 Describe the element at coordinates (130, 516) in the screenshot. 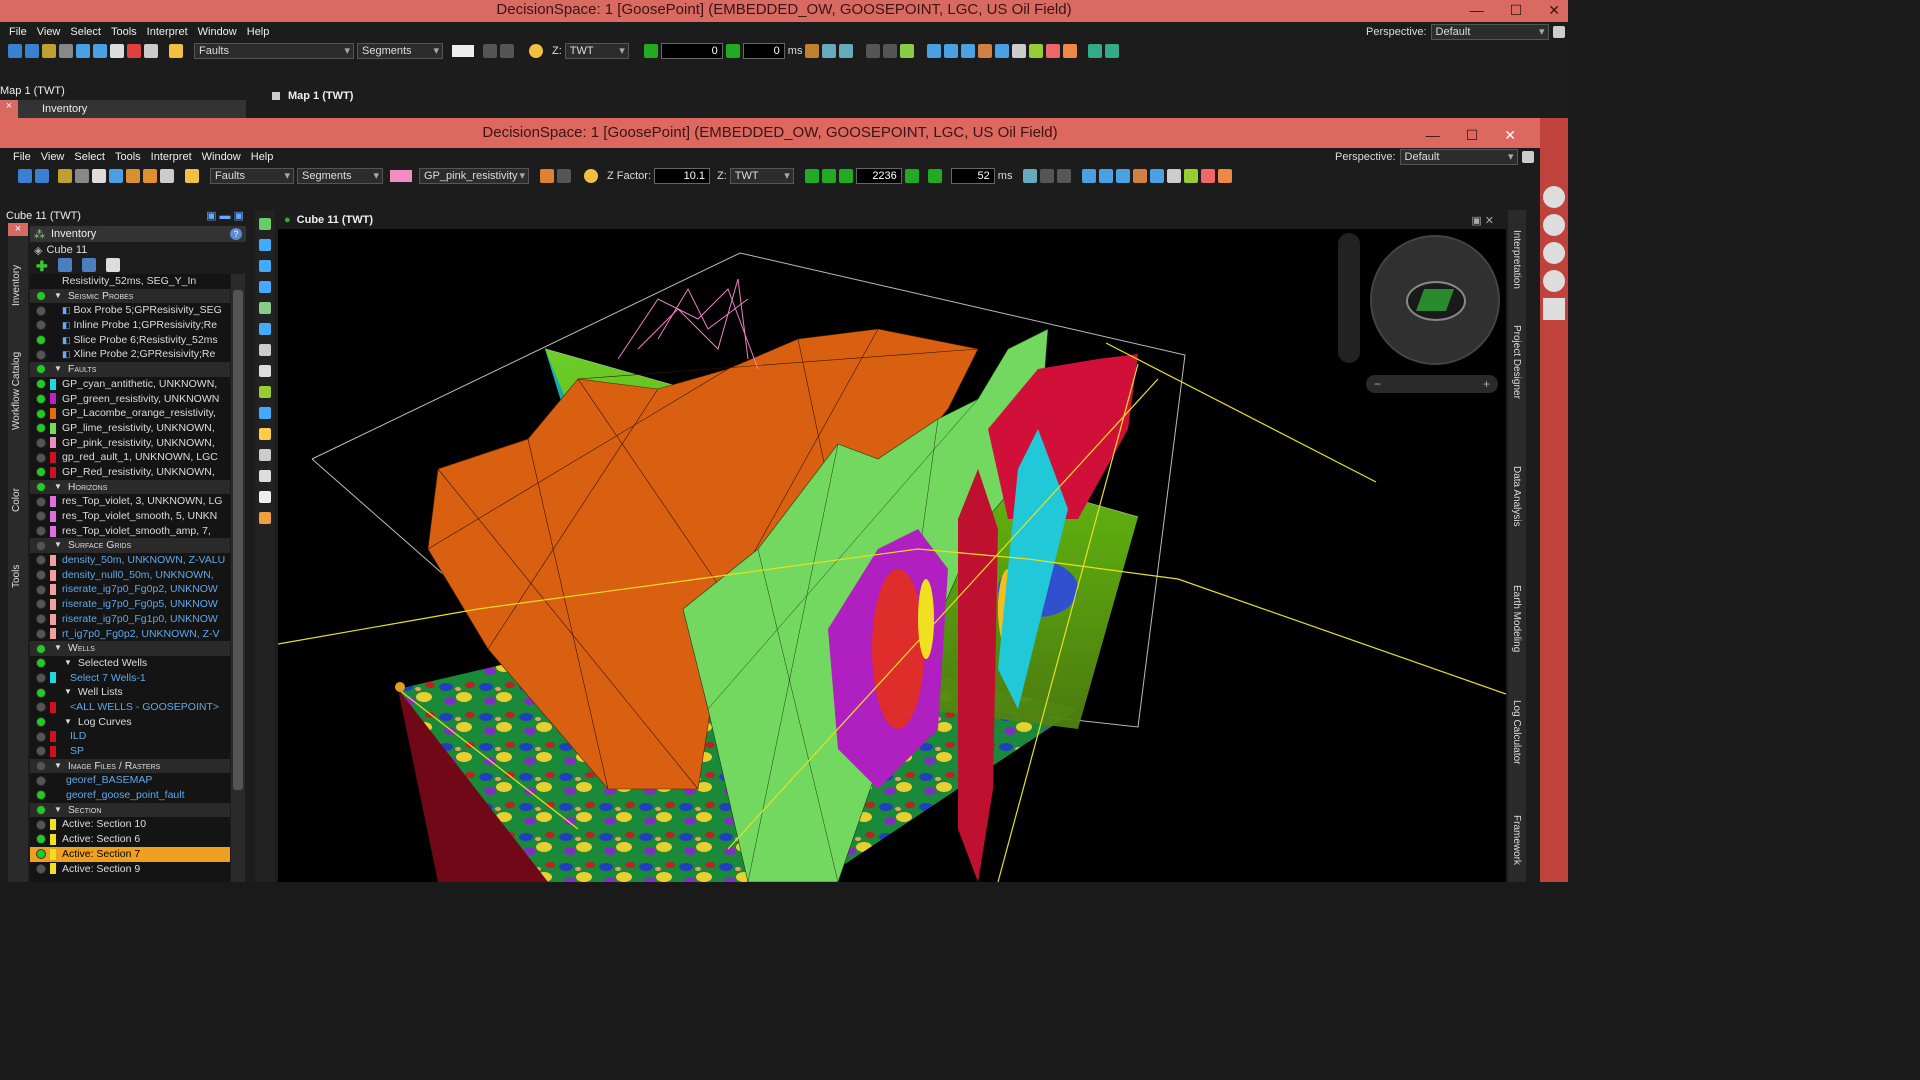

I see `tree-item: res_Top_violet_smooth, 5, UNKN` at that location.